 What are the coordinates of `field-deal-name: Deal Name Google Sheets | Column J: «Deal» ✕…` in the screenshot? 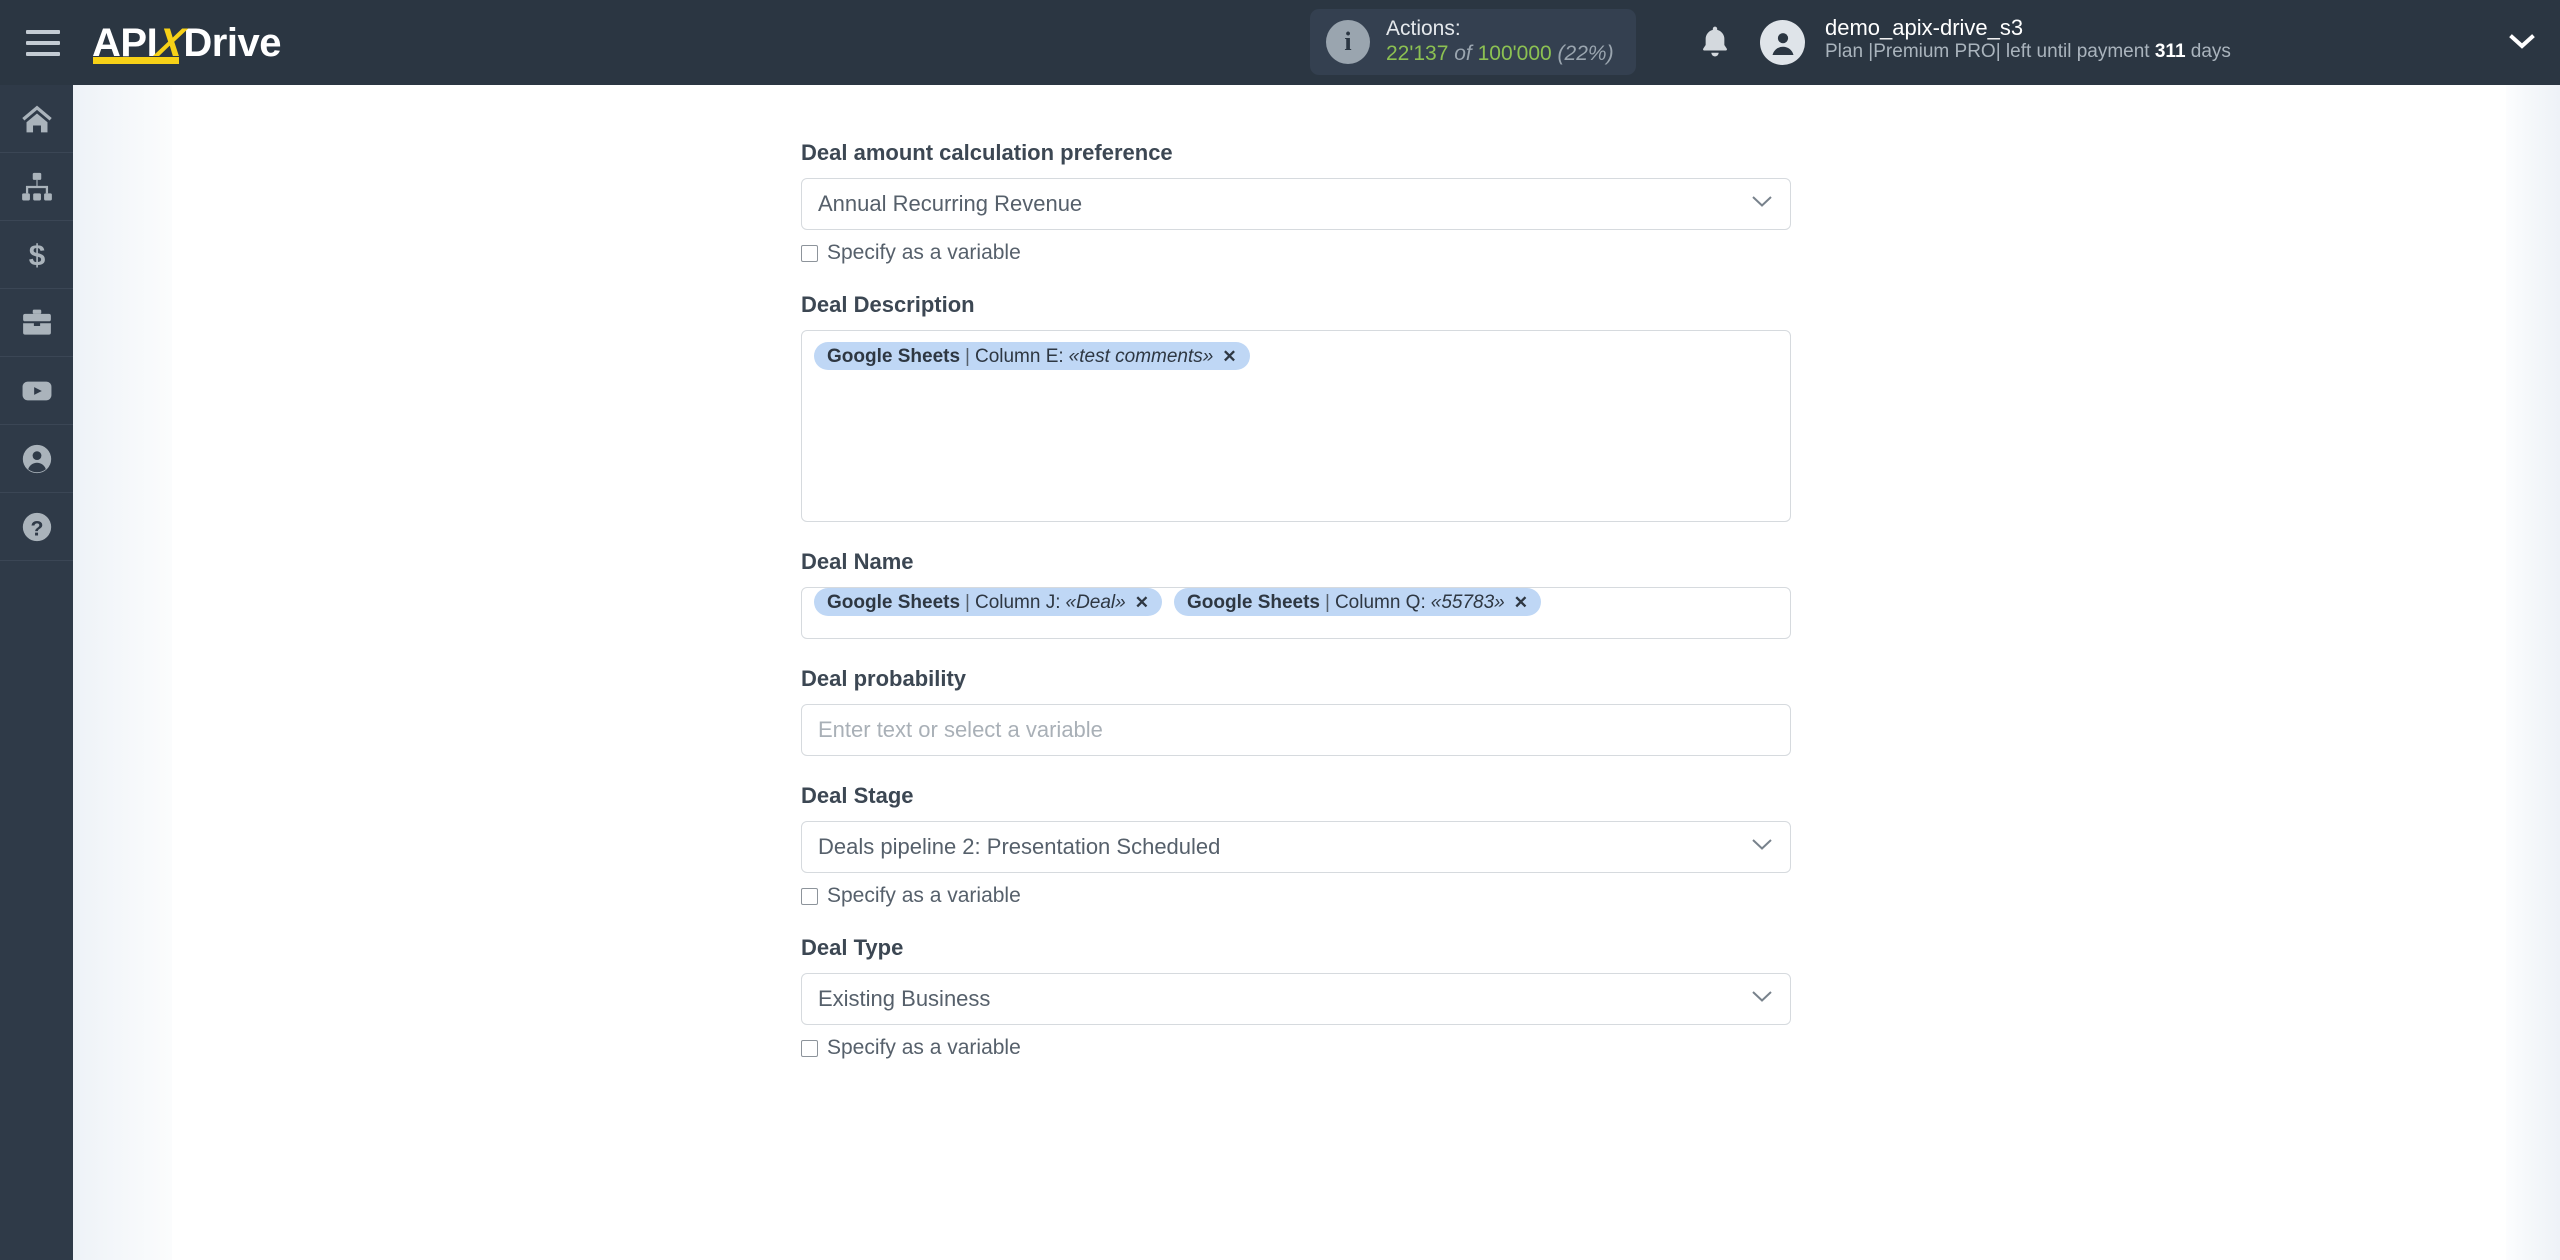 It's located at (1296, 594).